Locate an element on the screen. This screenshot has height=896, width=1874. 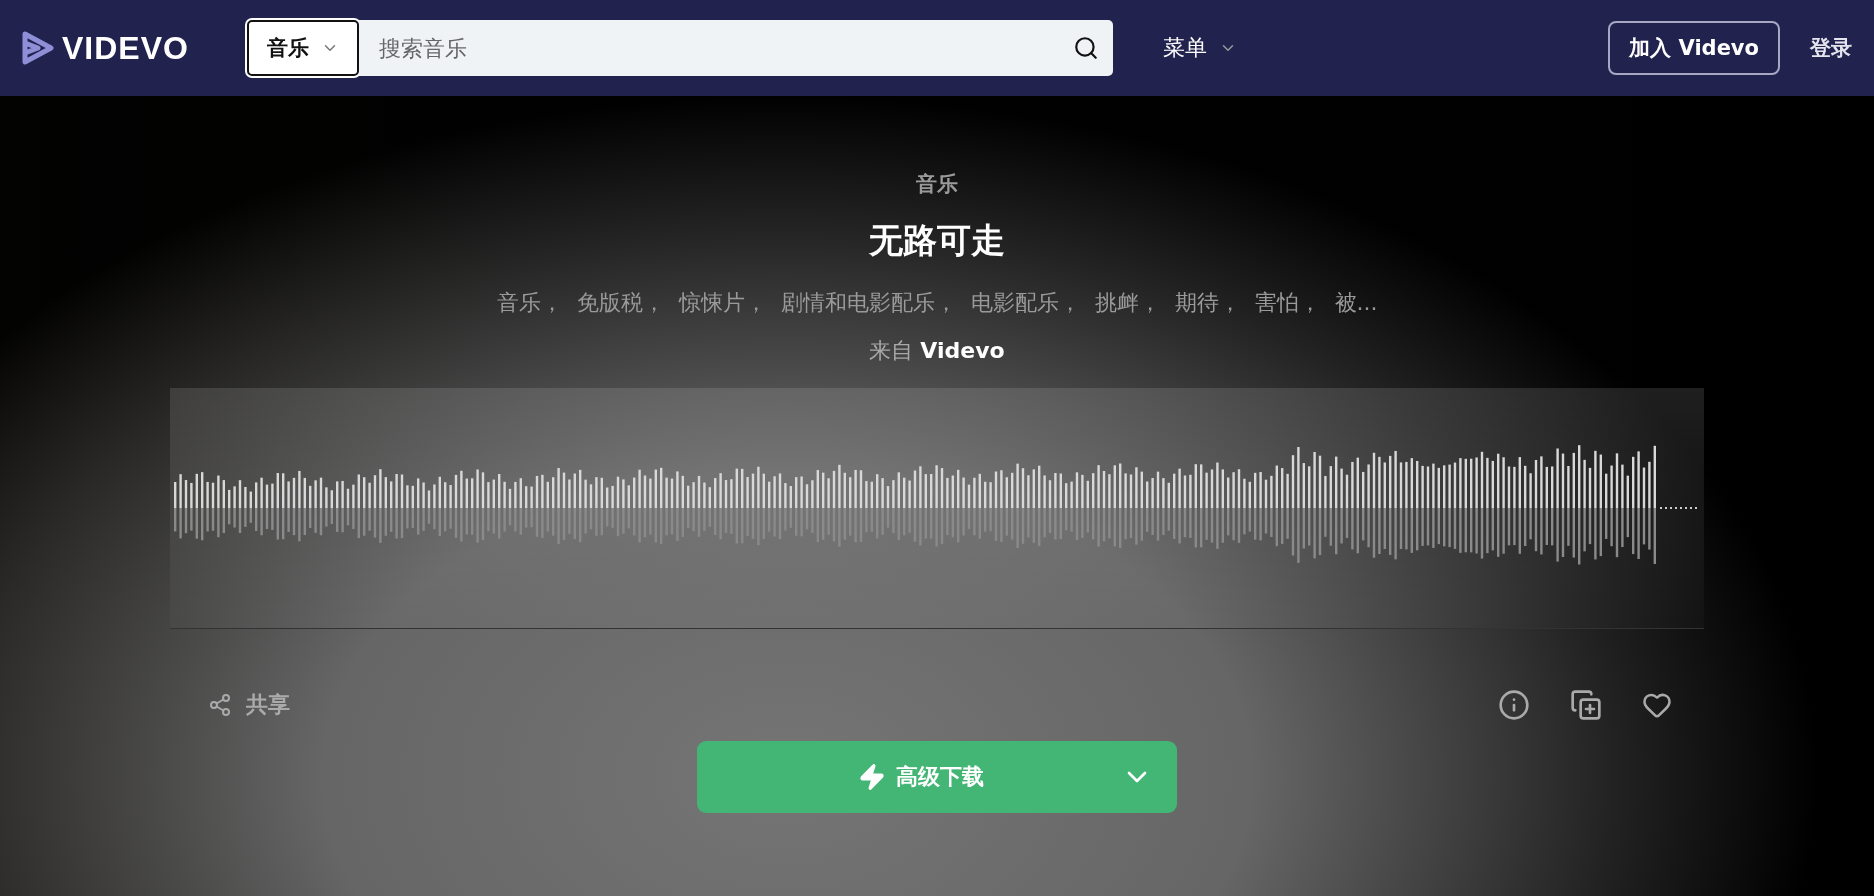
category-dropdown: 音乐 is located at coordinates (303, 48).